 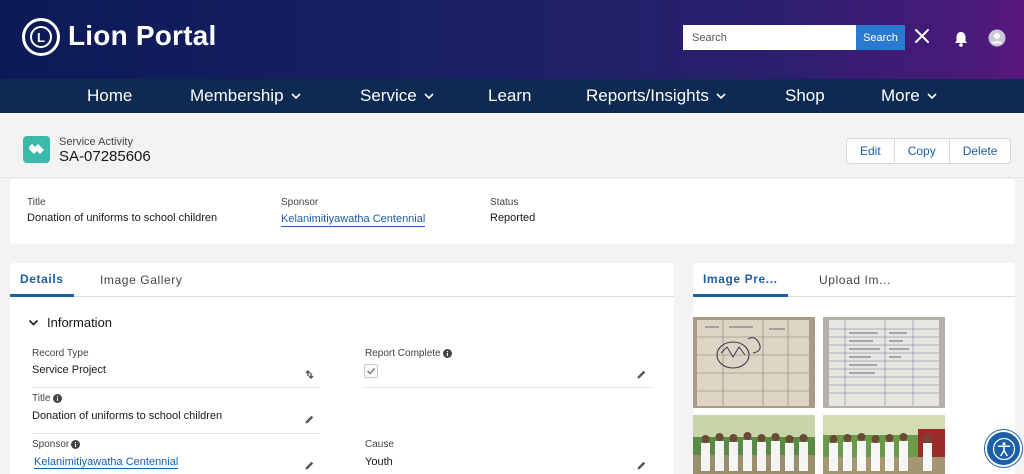 I want to click on user-avatar-icon, so click(x=997, y=38).